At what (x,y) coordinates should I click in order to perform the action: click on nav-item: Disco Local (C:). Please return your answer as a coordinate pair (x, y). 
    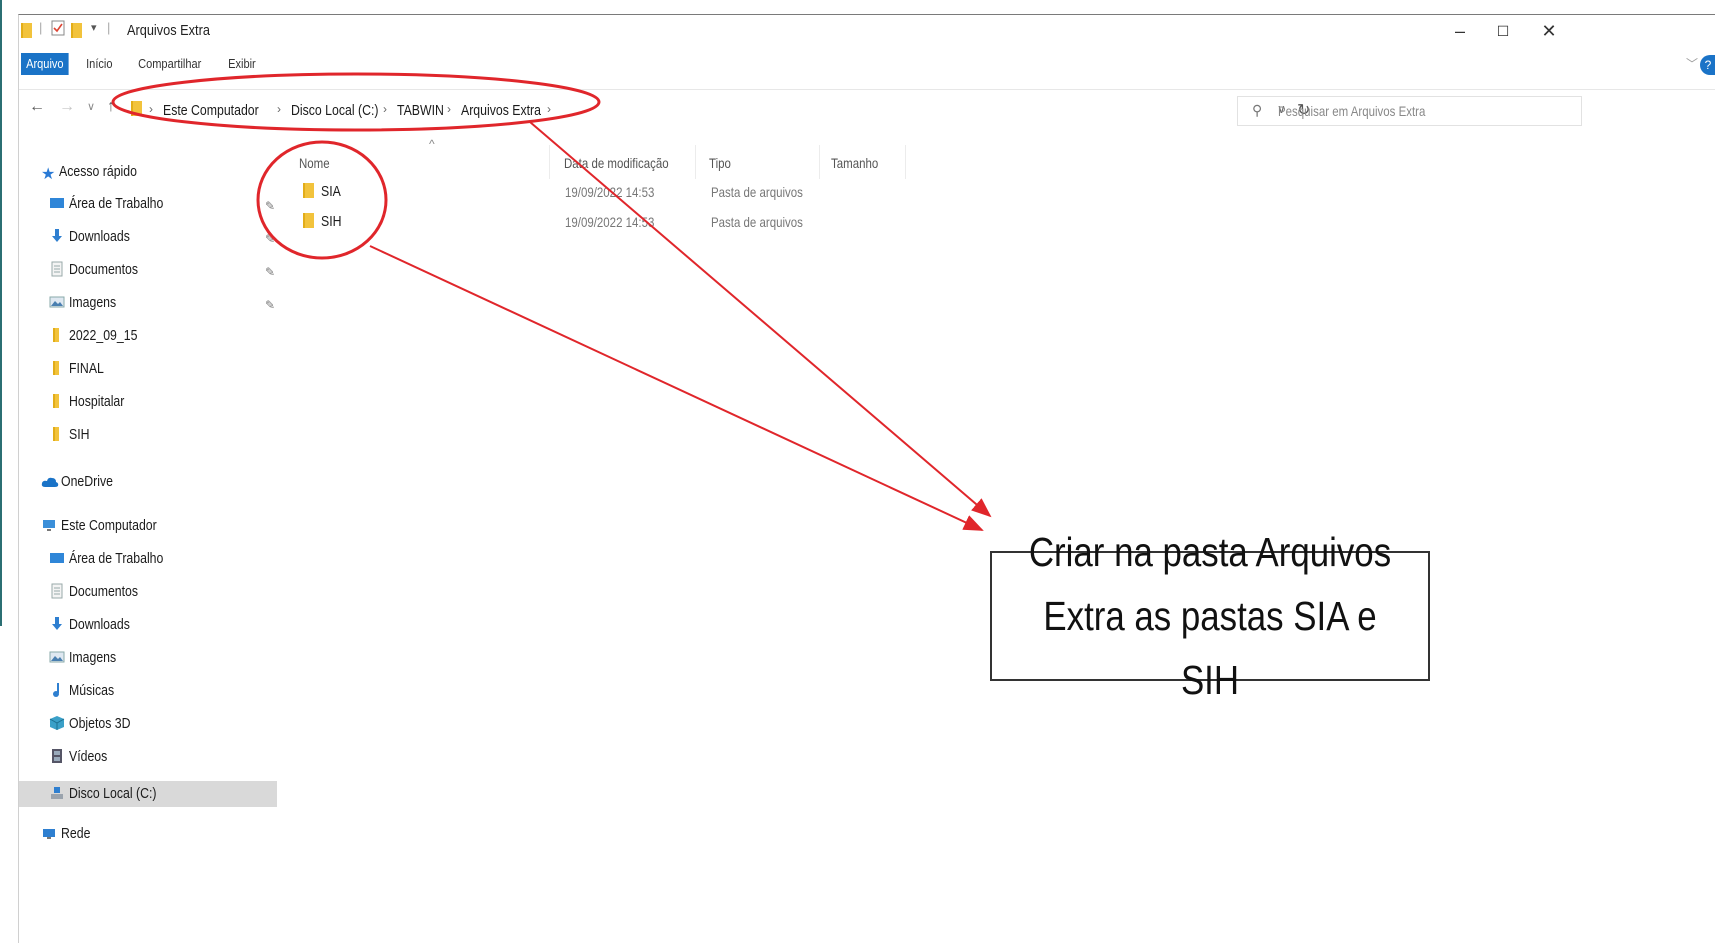
    Looking at the image, I should click on (148, 794).